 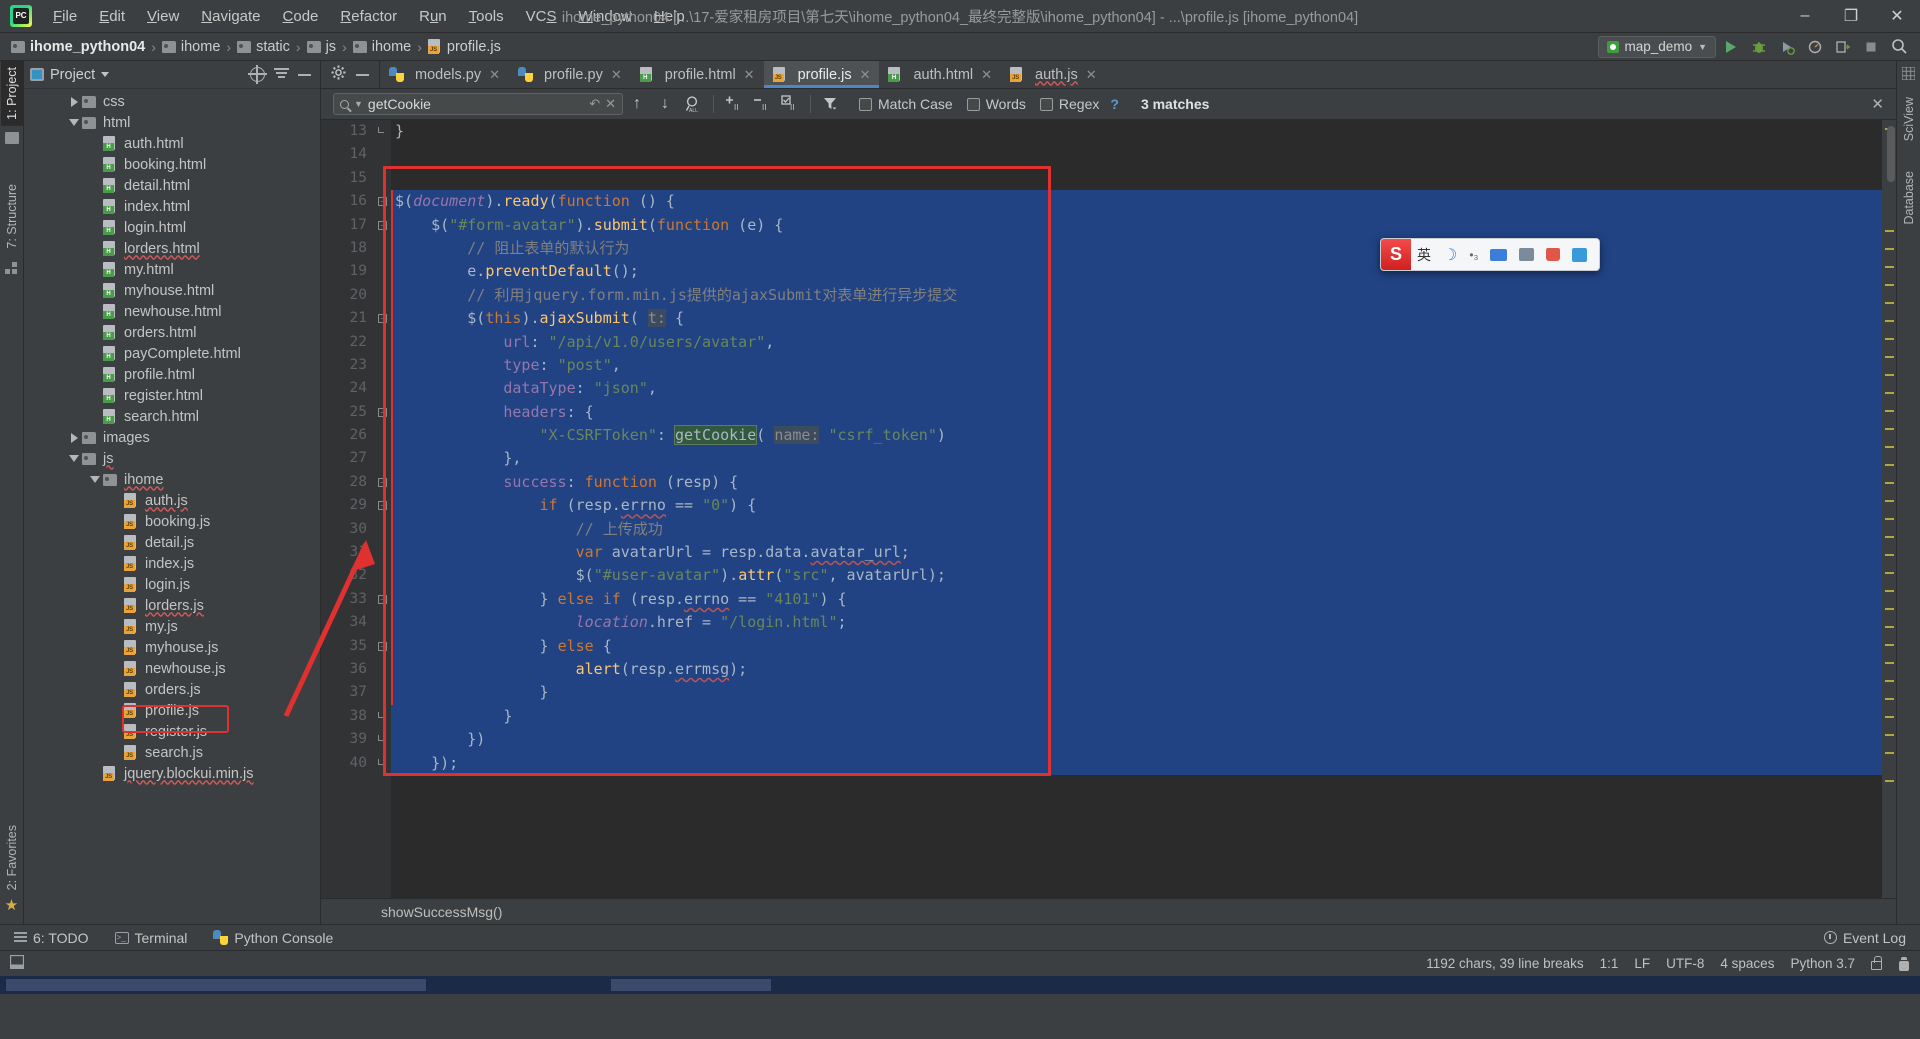 What do you see at coordinates (17, 963) in the screenshot?
I see `hide-all-windows-icon` at bounding box center [17, 963].